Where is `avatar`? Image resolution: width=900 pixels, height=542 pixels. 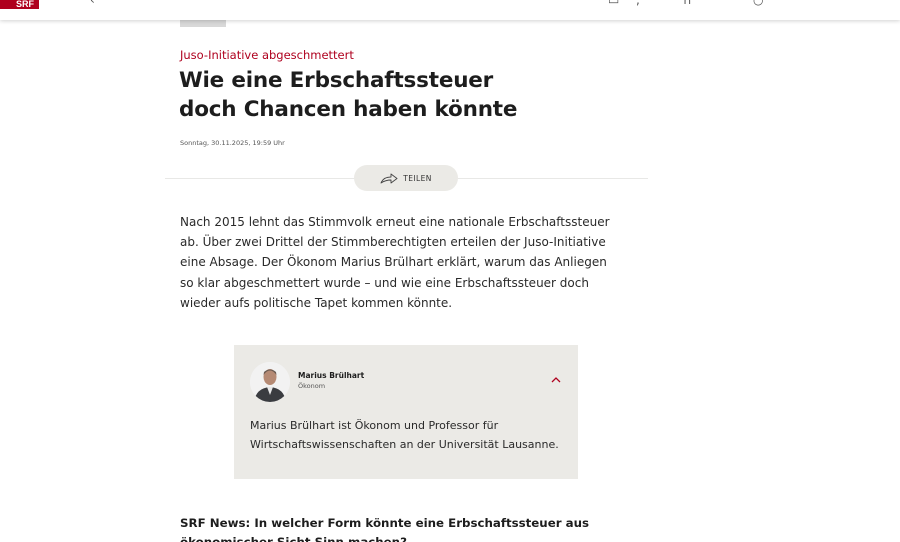
avatar is located at coordinates (270, 382).